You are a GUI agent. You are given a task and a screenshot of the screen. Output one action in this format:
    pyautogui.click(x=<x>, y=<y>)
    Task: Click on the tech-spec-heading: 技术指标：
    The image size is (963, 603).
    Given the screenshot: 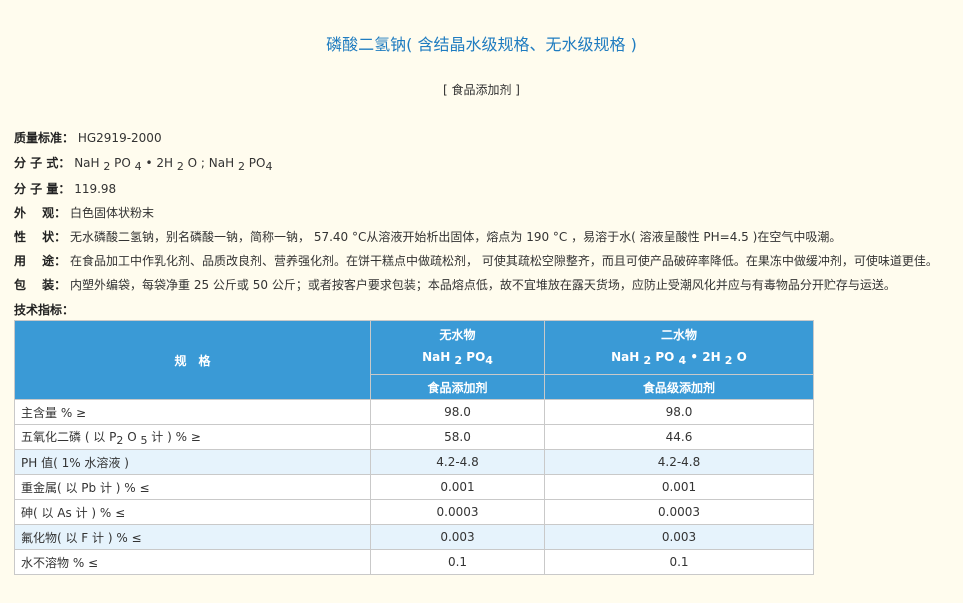 What is the action you would take?
    pyautogui.click(x=44, y=310)
    